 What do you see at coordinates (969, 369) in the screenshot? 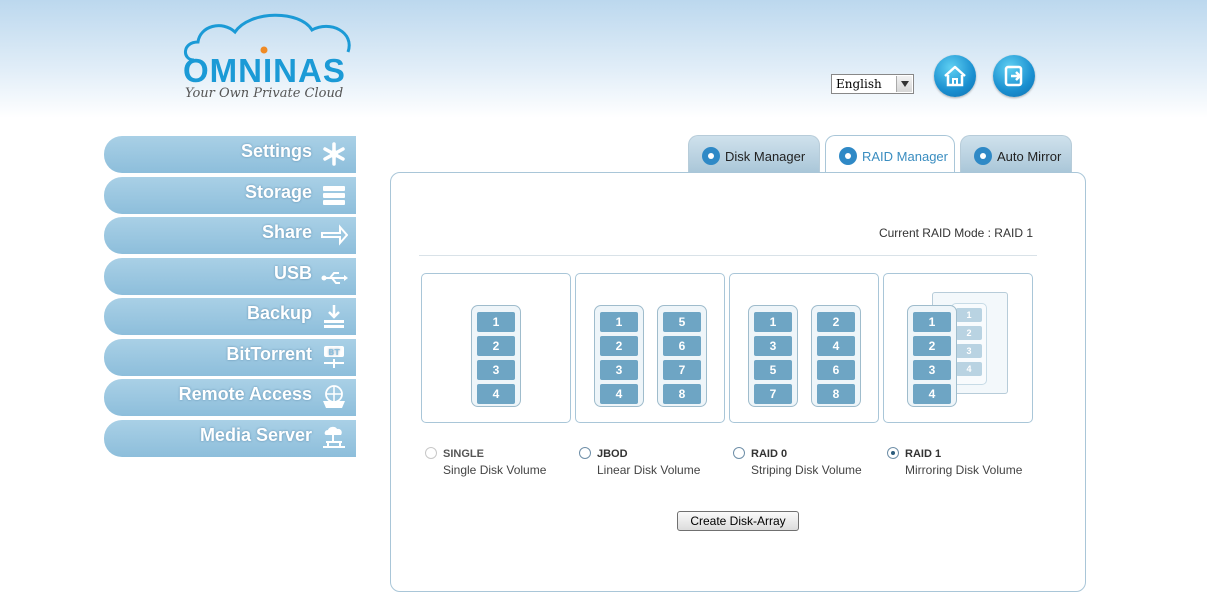
I see `mirror-disk-slot: 4` at bounding box center [969, 369].